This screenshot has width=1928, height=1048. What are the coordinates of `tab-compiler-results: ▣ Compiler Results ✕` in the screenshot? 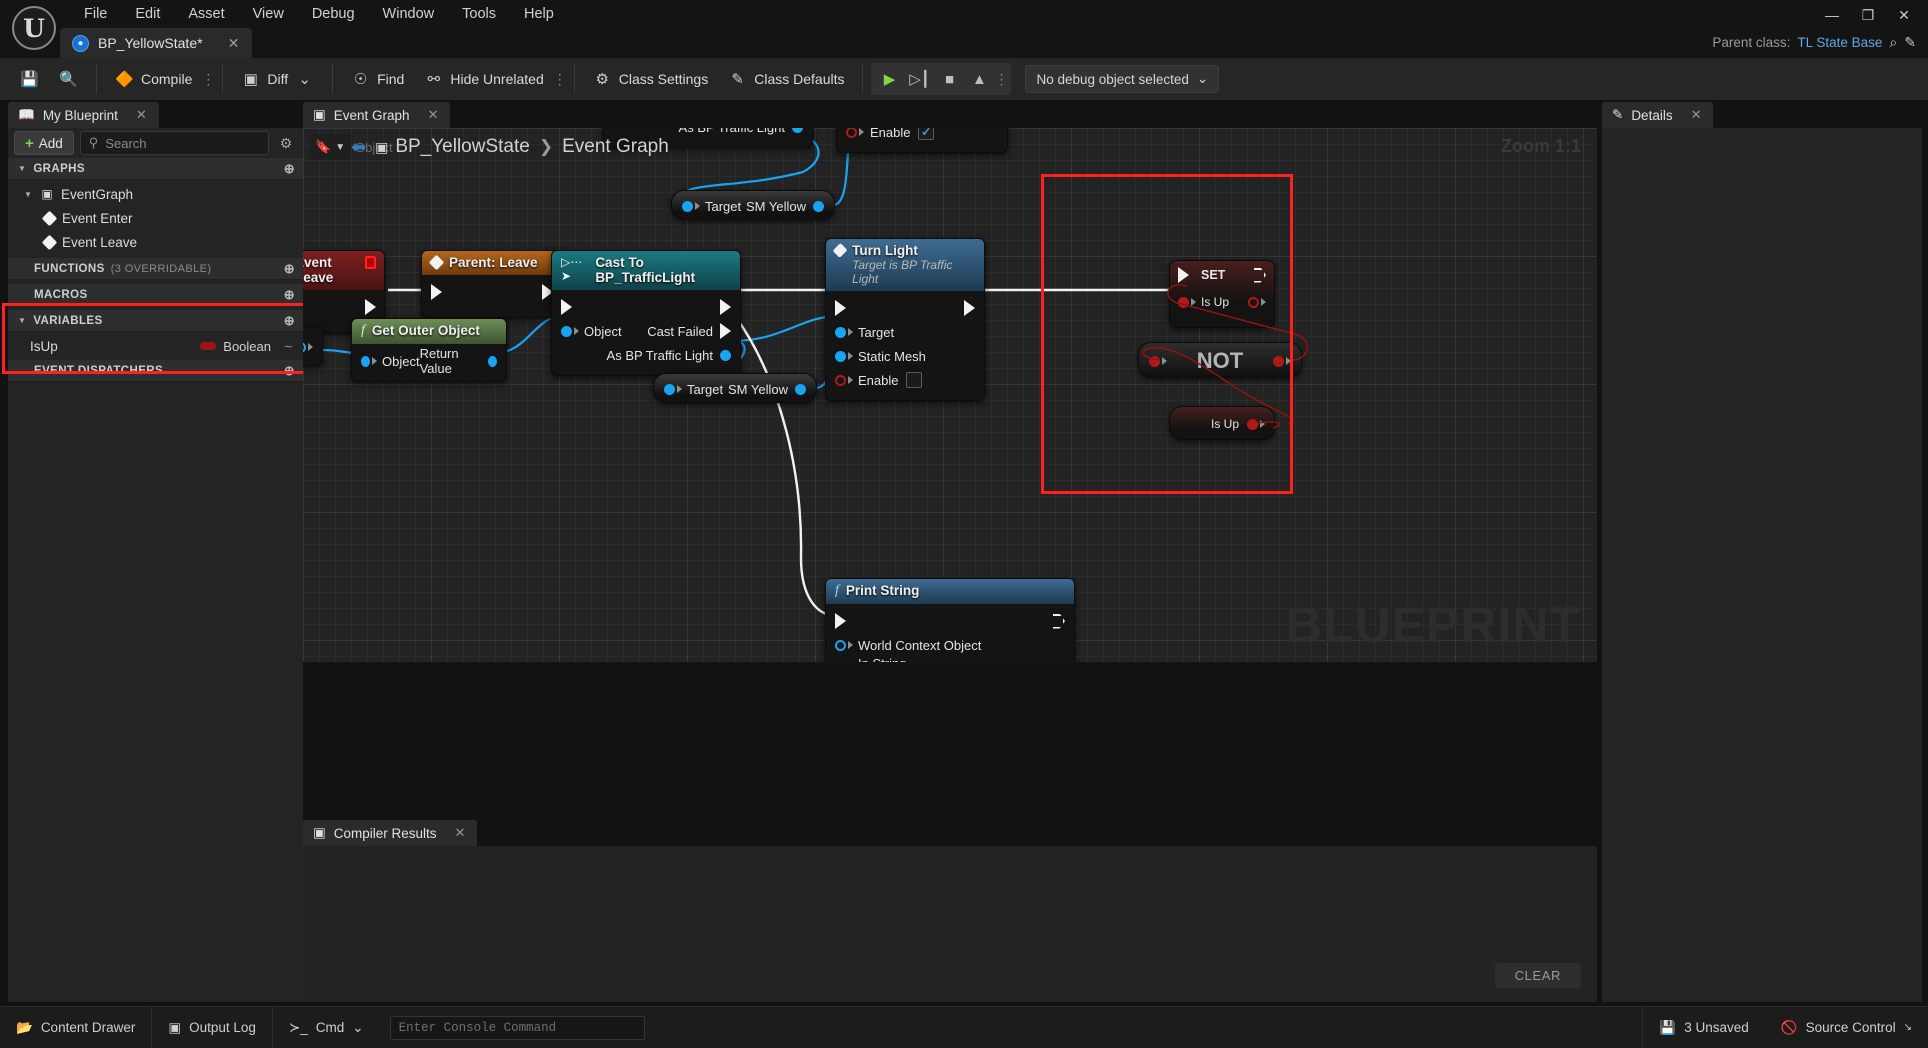 It's located at (390, 833).